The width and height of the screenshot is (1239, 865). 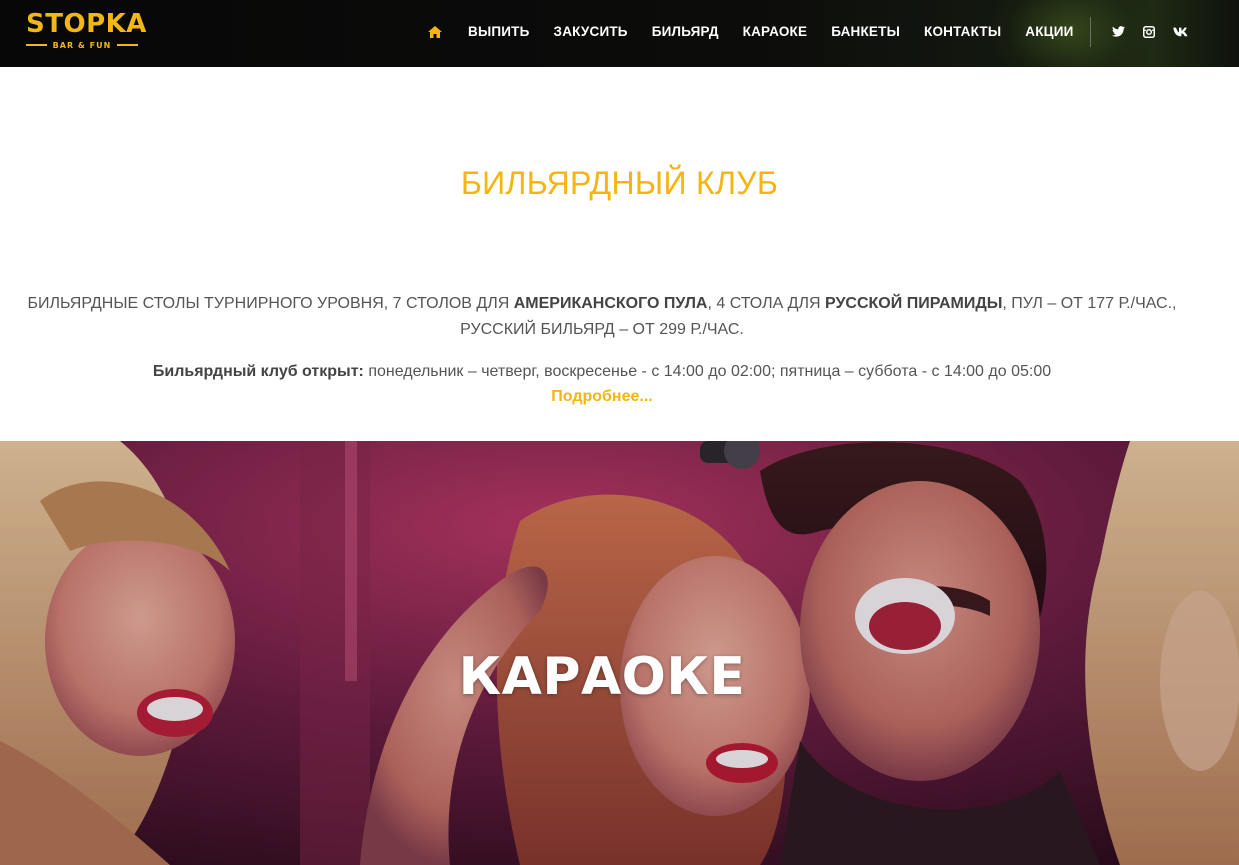 I want to click on billiard-section-title: БИЛЬЯРДНЫЙ КЛУБ, so click(x=619, y=183).